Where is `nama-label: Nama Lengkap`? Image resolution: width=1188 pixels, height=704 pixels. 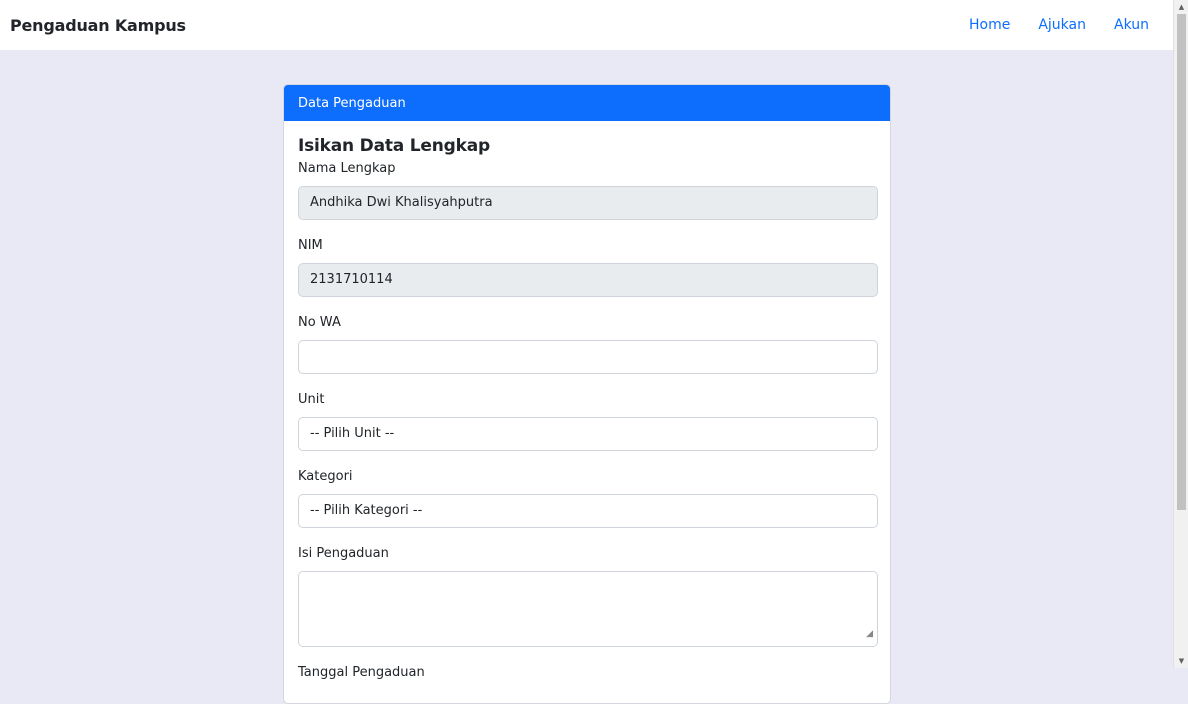 nama-label: Nama Lengkap is located at coordinates (347, 168).